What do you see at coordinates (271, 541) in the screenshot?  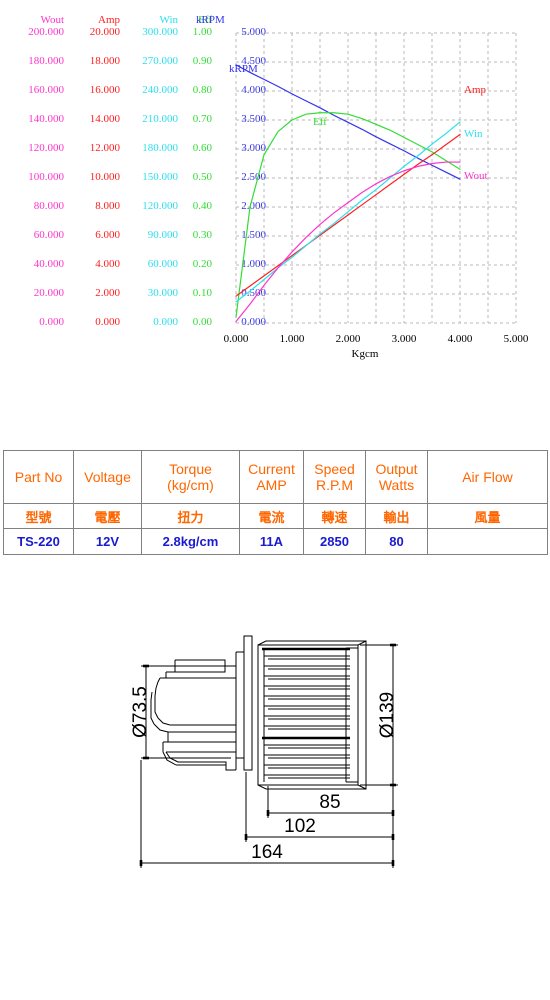 I see `value-current: 11A` at bounding box center [271, 541].